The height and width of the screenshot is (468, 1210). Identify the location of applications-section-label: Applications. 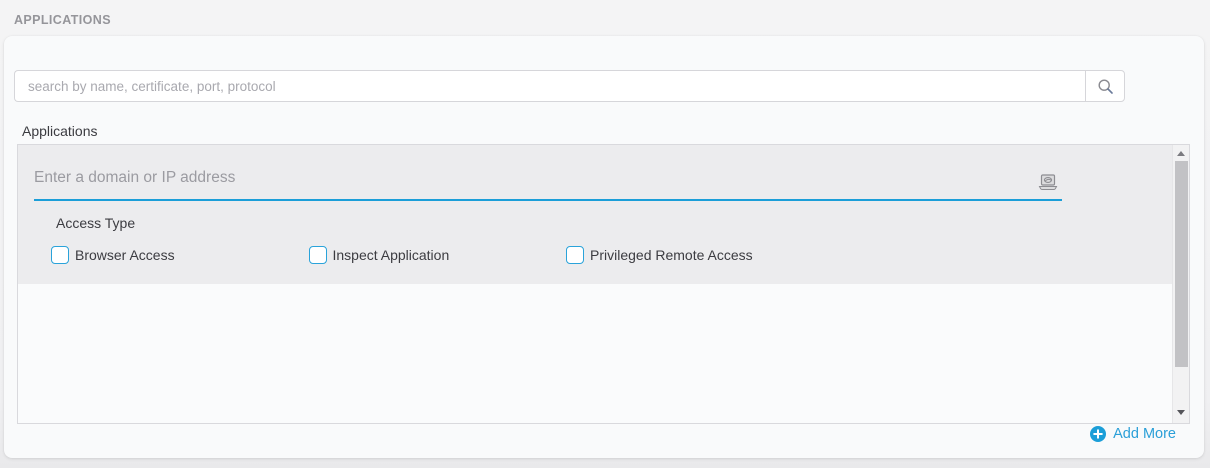
(60, 131).